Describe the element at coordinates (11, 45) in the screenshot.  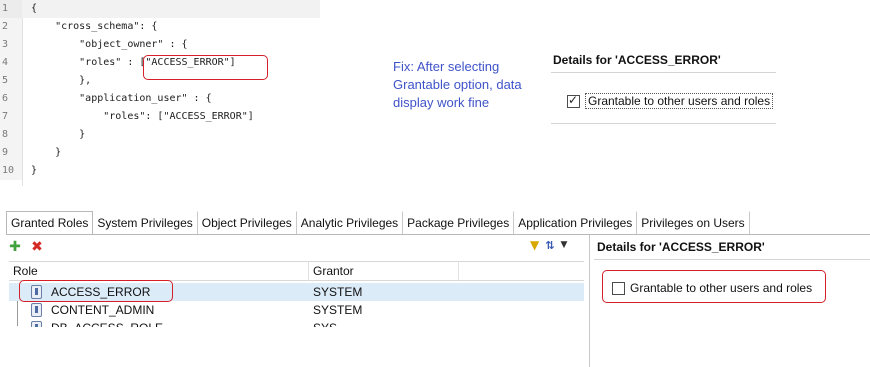
I see `line-number: 3` at that location.